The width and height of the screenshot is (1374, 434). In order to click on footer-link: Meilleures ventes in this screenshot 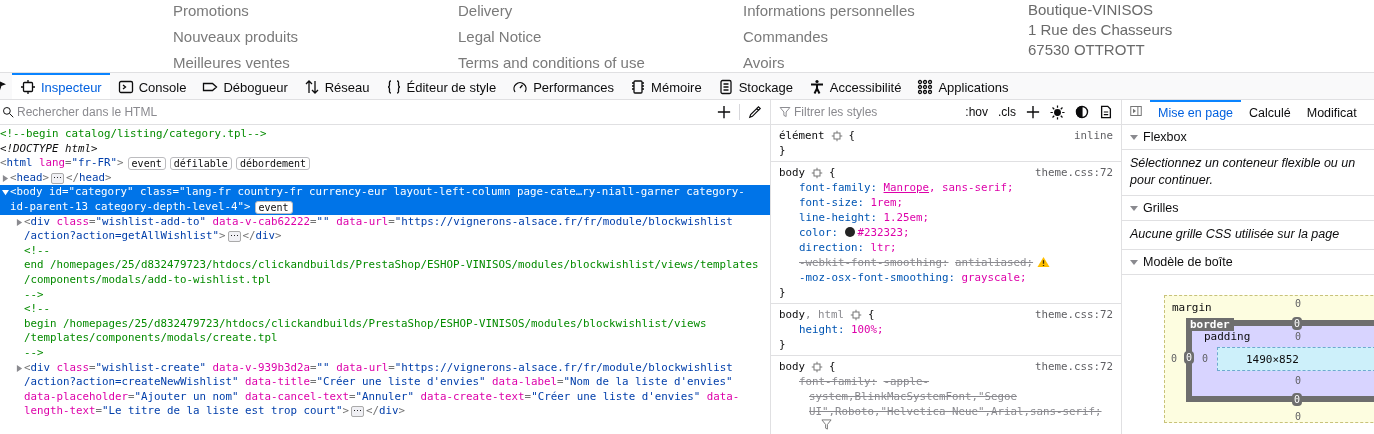, I will do `click(315, 61)`.